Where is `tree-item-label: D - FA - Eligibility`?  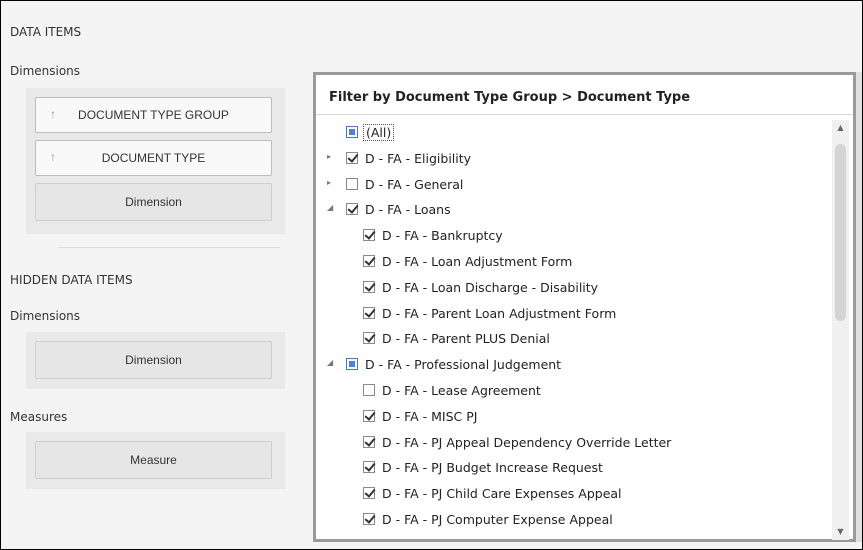
tree-item-label: D - FA - Eligibility is located at coordinates (418, 158).